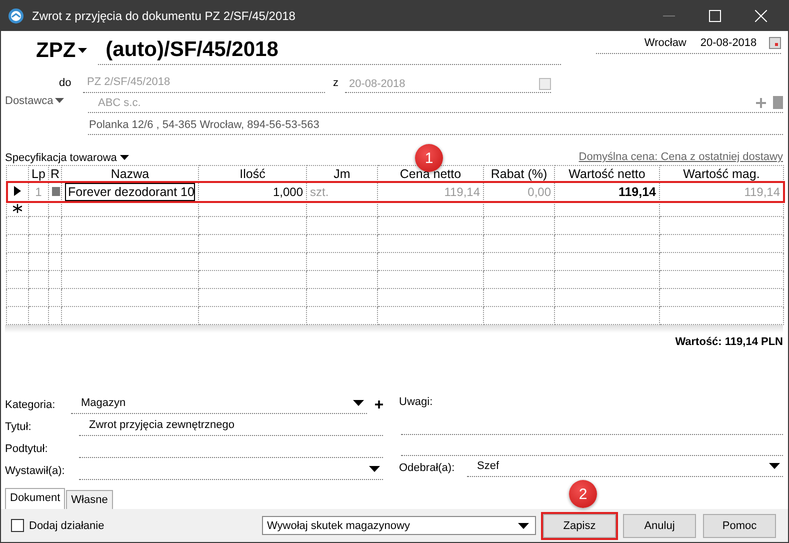 The width and height of the screenshot is (789, 543). I want to click on maximize-icon, so click(715, 16).